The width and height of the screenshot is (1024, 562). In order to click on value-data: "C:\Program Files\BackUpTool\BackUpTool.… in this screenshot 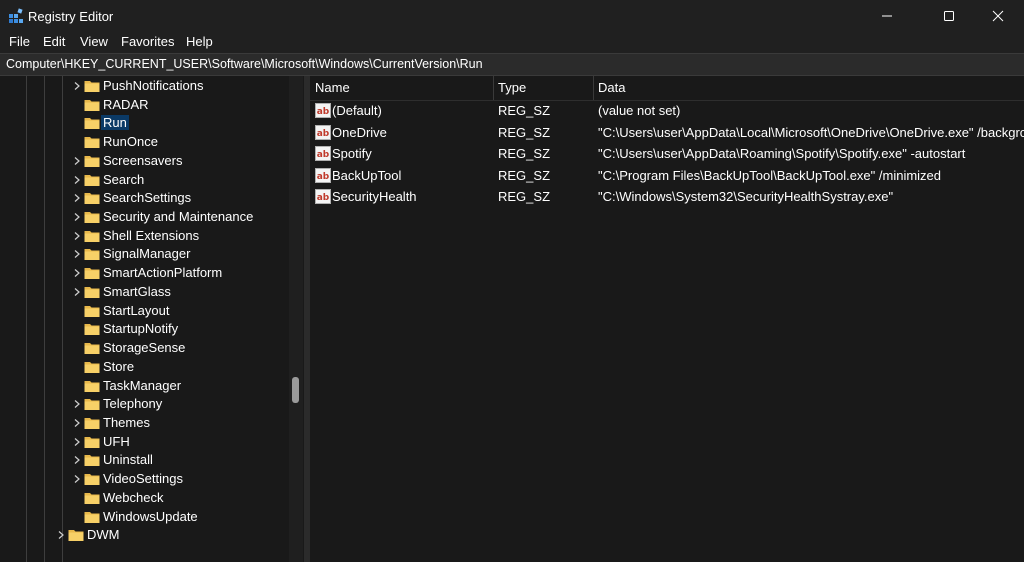, I will do `click(770, 175)`.